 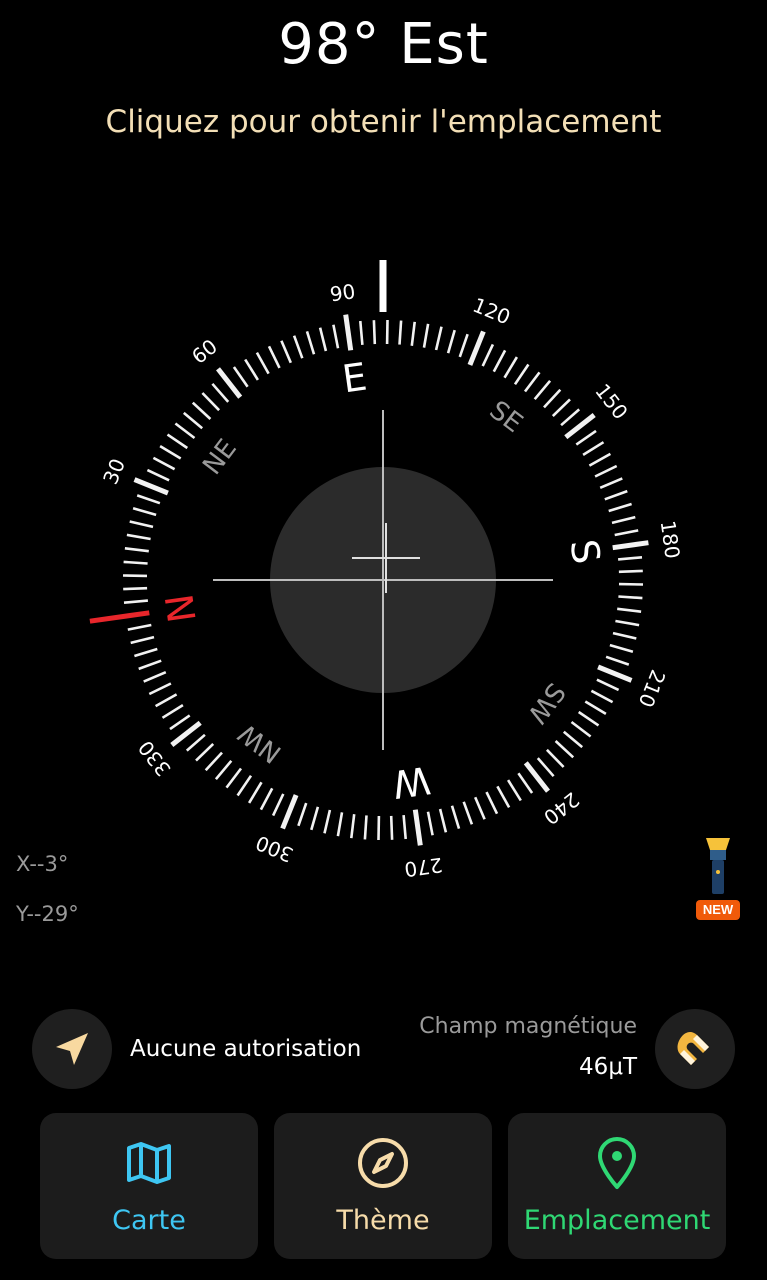 What do you see at coordinates (149, 1186) in the screenshot?
I see `nav-map-button: Carte` at bounding box center [149, 1186].